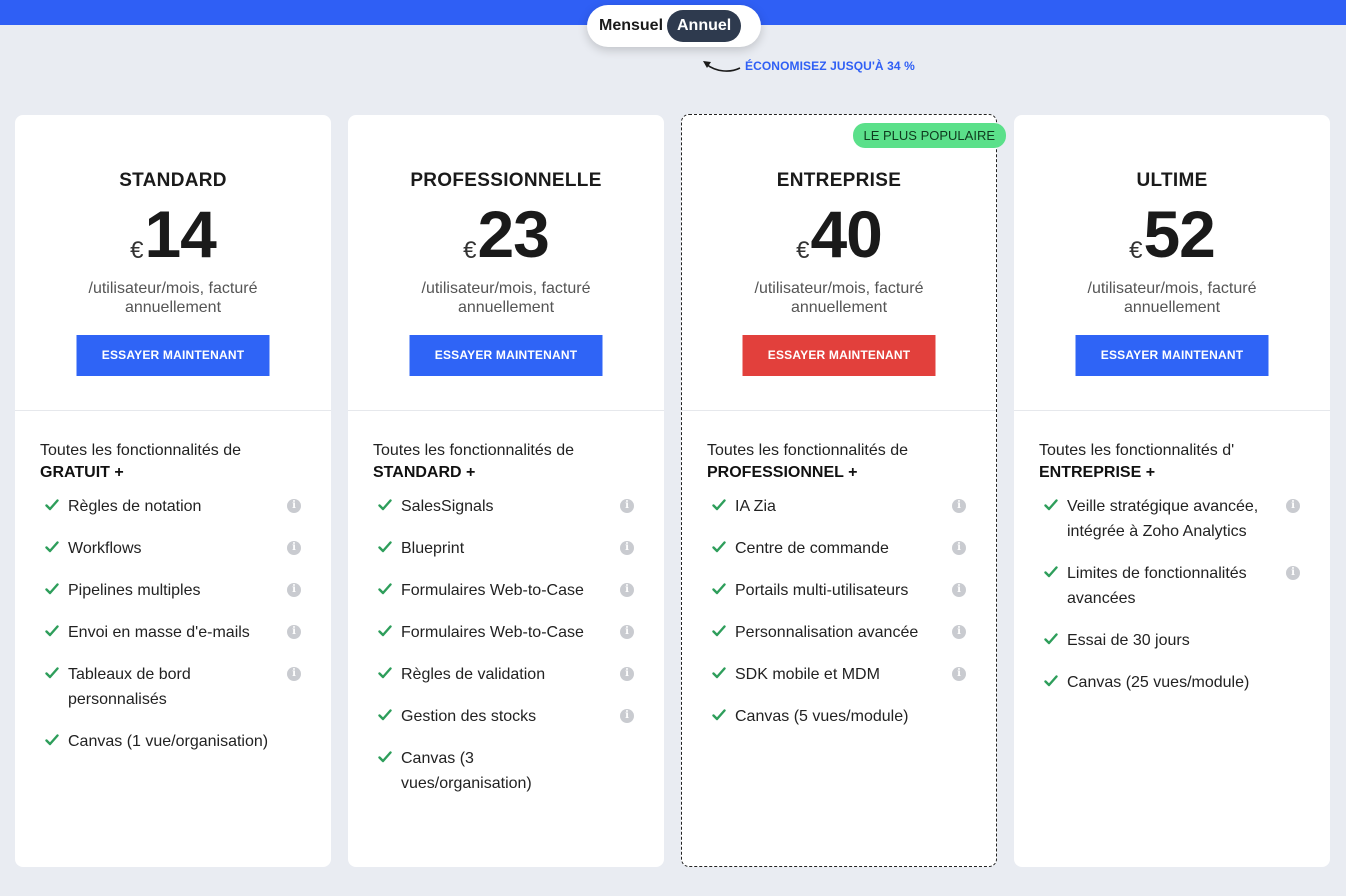 The width and height of the screenshot is (1346, 896). I want to click on feature-item: Formulaires Web-to-Case i, so click(505, 590).